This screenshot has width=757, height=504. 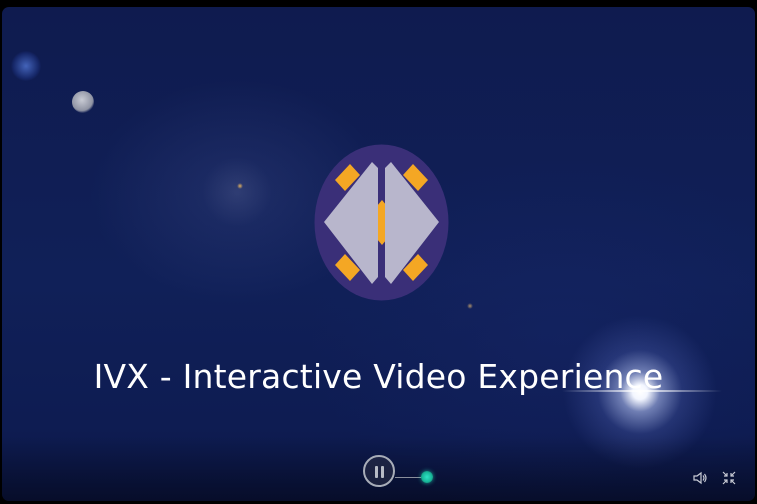 I want to click on video-title: IVX - Interactive Video Experience, so click(x=378, y=376).